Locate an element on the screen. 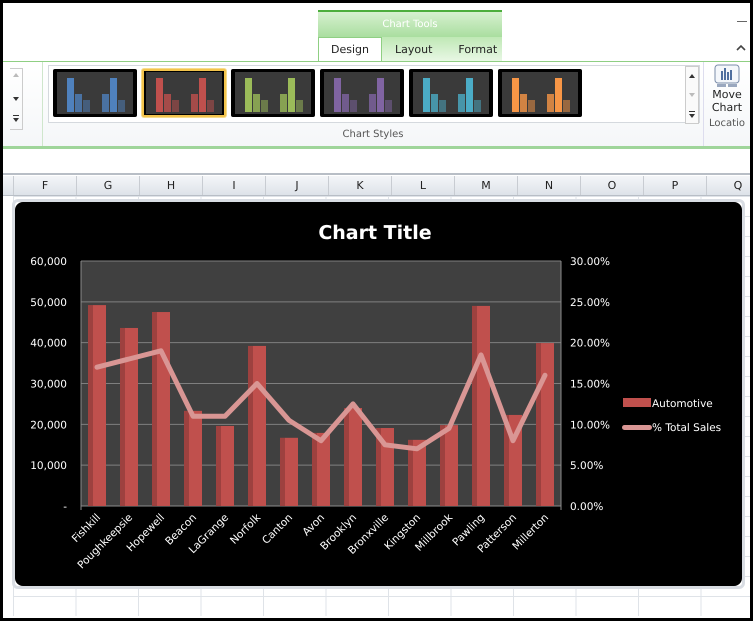 This screenshot has width=753, height=621. column-header: G is located at coordinates (107, 185).